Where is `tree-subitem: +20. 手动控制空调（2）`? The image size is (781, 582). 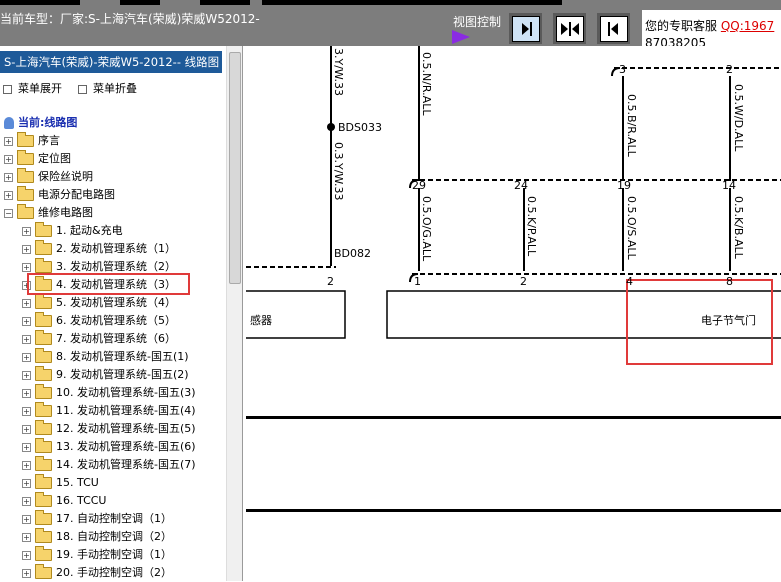 tree-subitem: +20. 手动控制空调（2） is located at coordinates (97, 573).